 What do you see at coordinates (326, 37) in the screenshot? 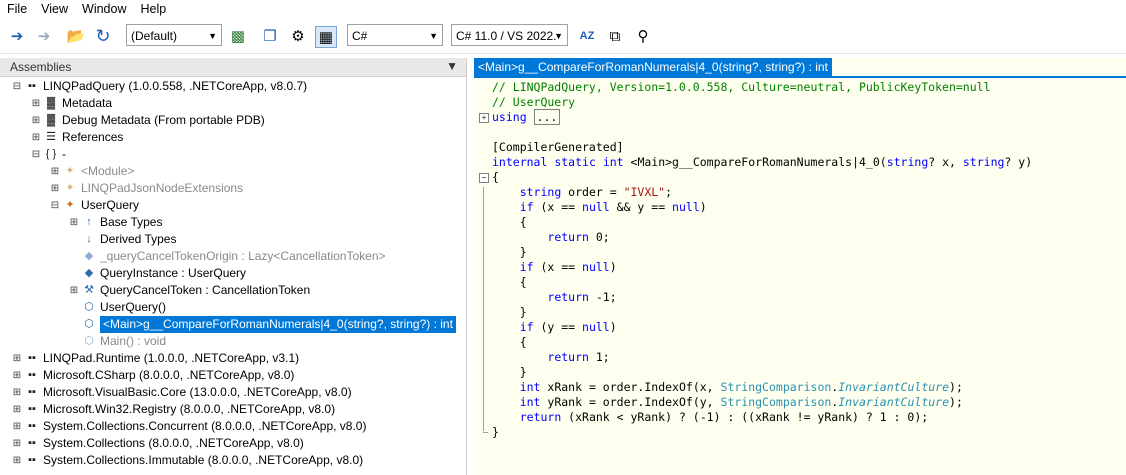
I see `toggle-members-icon: ▦` at bounding box center [326, 37].